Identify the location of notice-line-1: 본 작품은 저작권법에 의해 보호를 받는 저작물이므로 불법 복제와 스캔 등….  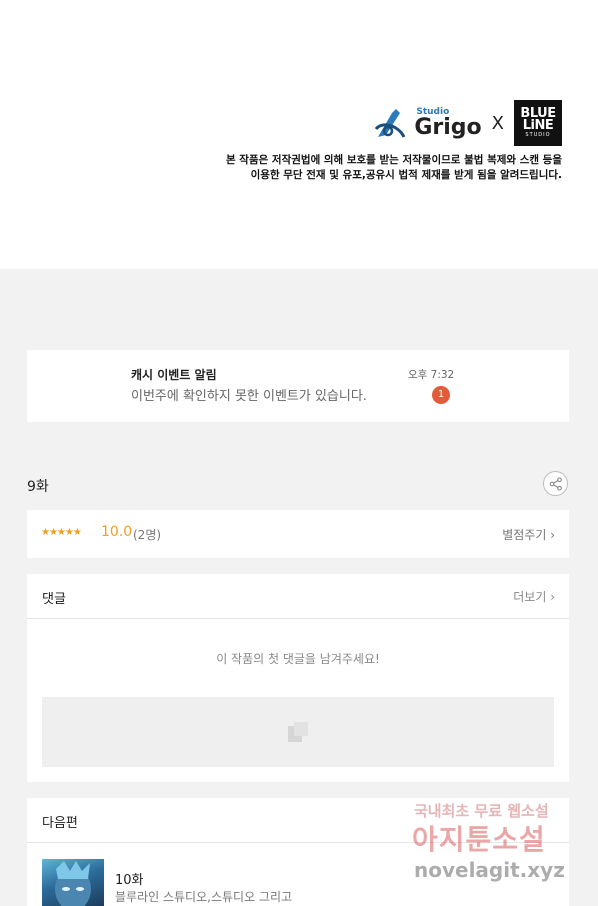
(393, 160).